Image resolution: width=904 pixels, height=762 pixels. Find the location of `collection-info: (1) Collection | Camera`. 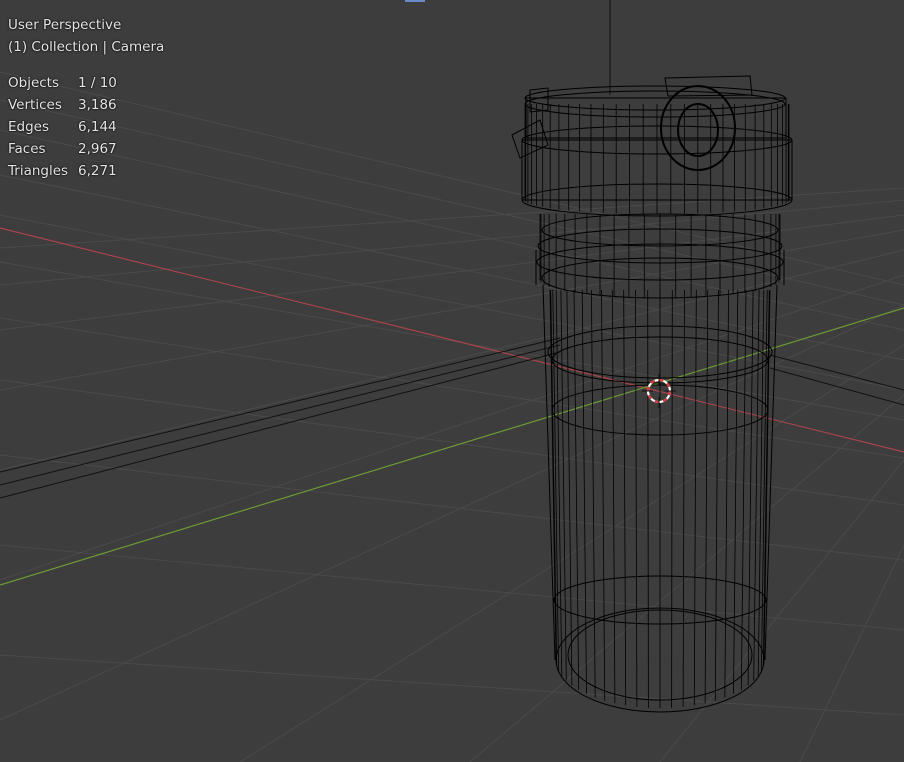

collection-info: (1) Collection | Camera is located at coordinates (86, 47).